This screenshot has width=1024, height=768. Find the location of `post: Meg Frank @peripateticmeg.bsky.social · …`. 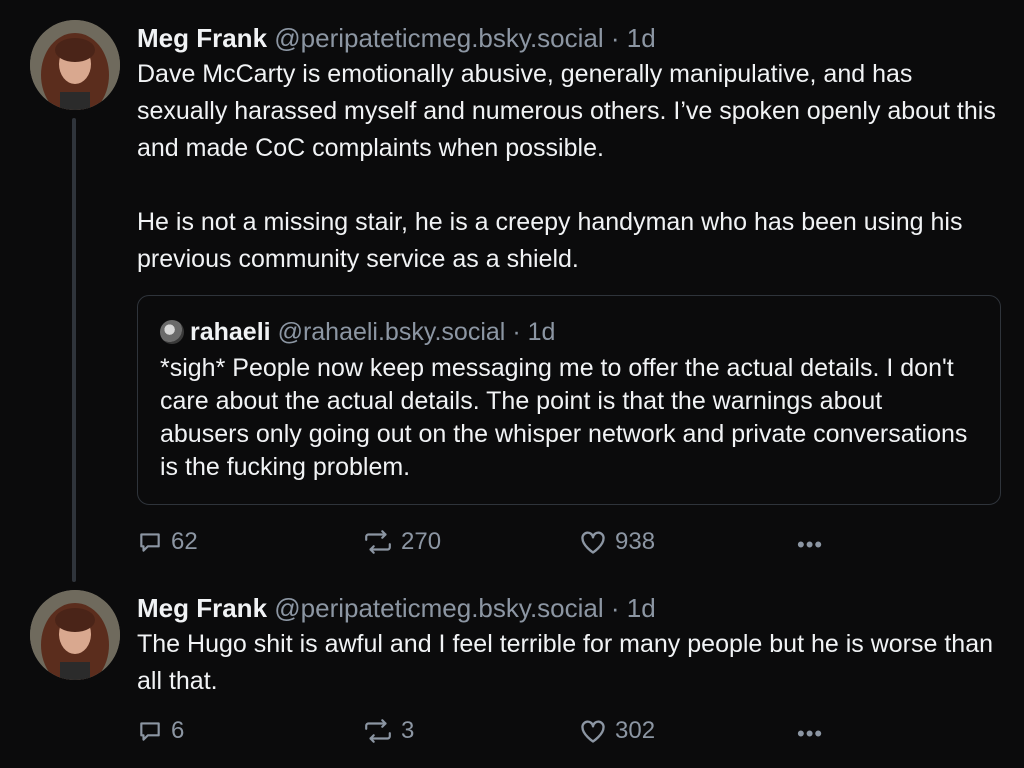

post: Meg Frank @peripateticmeg.bsky.social · … is located at coordinates (570, 646).